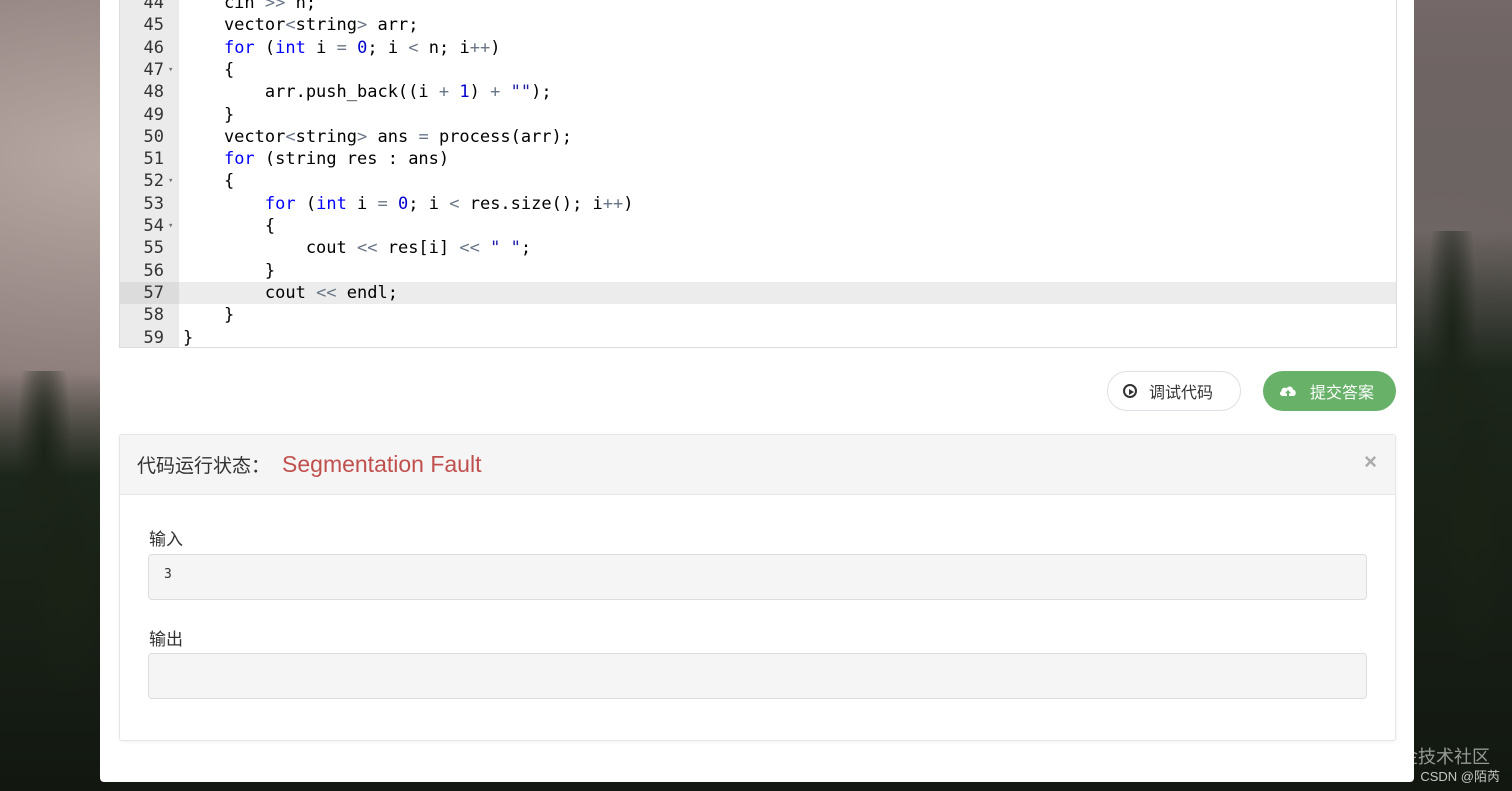 The height and width of the screenshot is (791, 1512). I want to click on line-number: 59, so click(153, 337).